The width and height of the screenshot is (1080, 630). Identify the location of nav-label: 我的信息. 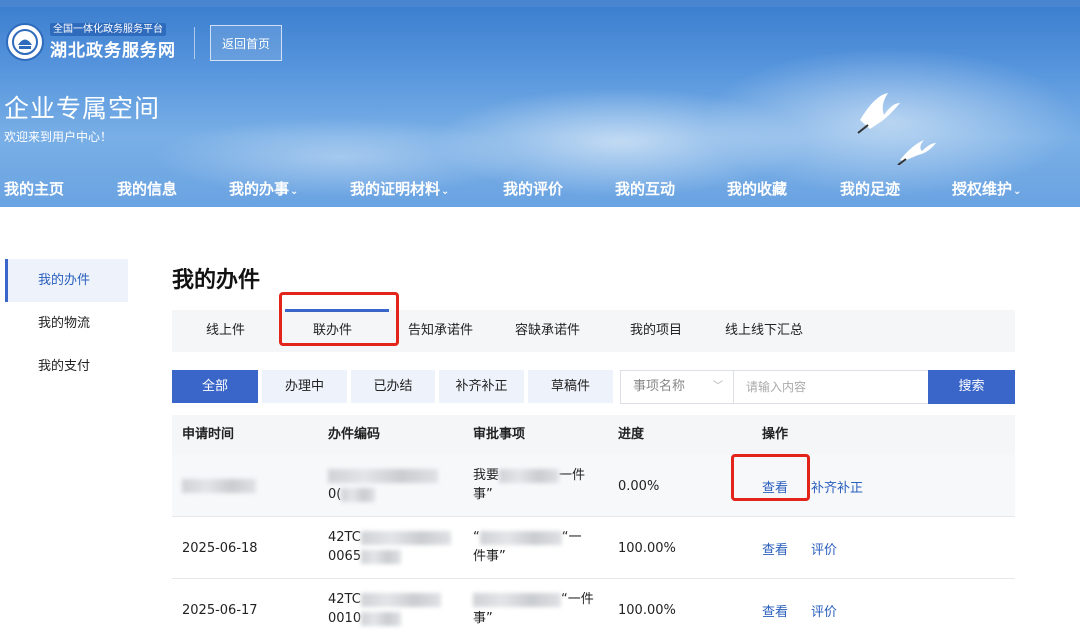
(147, 189).